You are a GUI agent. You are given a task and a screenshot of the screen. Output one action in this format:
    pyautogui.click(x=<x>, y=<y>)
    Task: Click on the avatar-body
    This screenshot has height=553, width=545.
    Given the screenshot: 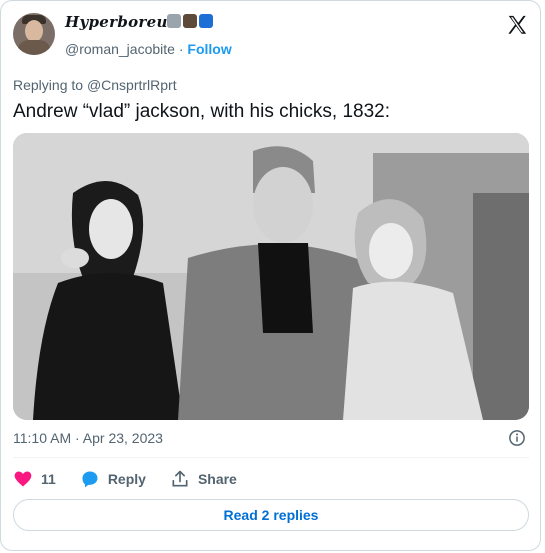 What is the action you would take?
    pyautogui.click(x=34, y=47)
    